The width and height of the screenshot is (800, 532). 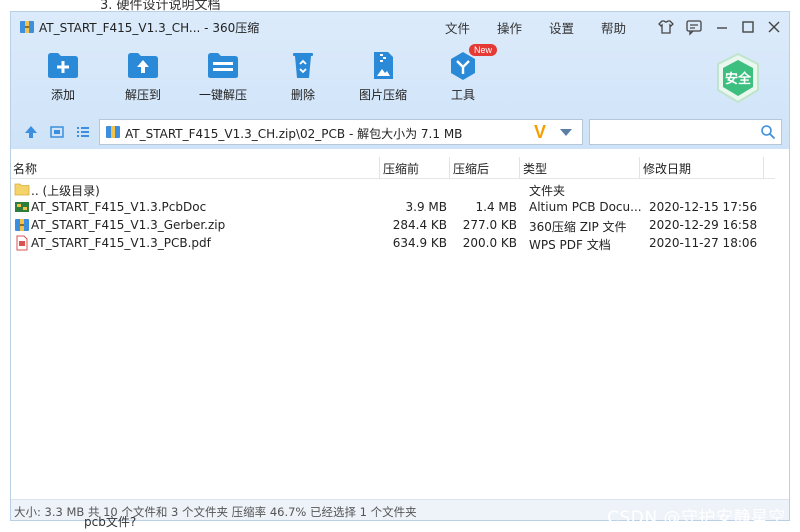 I want to click on extract-to-icon, so click(x=143, y=65).